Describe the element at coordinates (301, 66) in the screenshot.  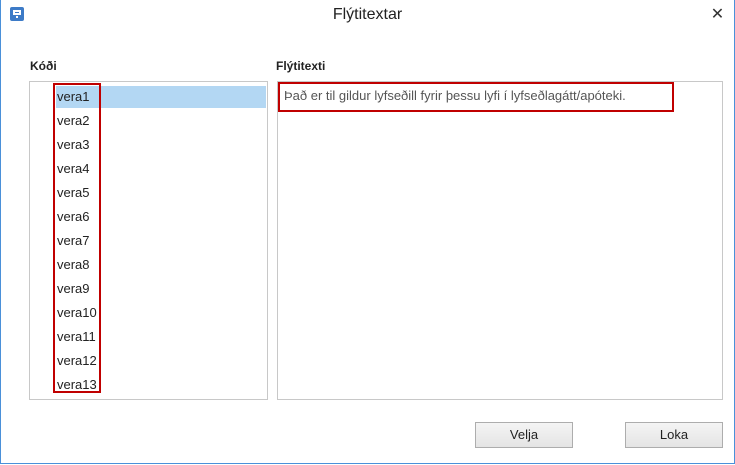
I see `shortcut-text-label: Flýtitexti` at that location.